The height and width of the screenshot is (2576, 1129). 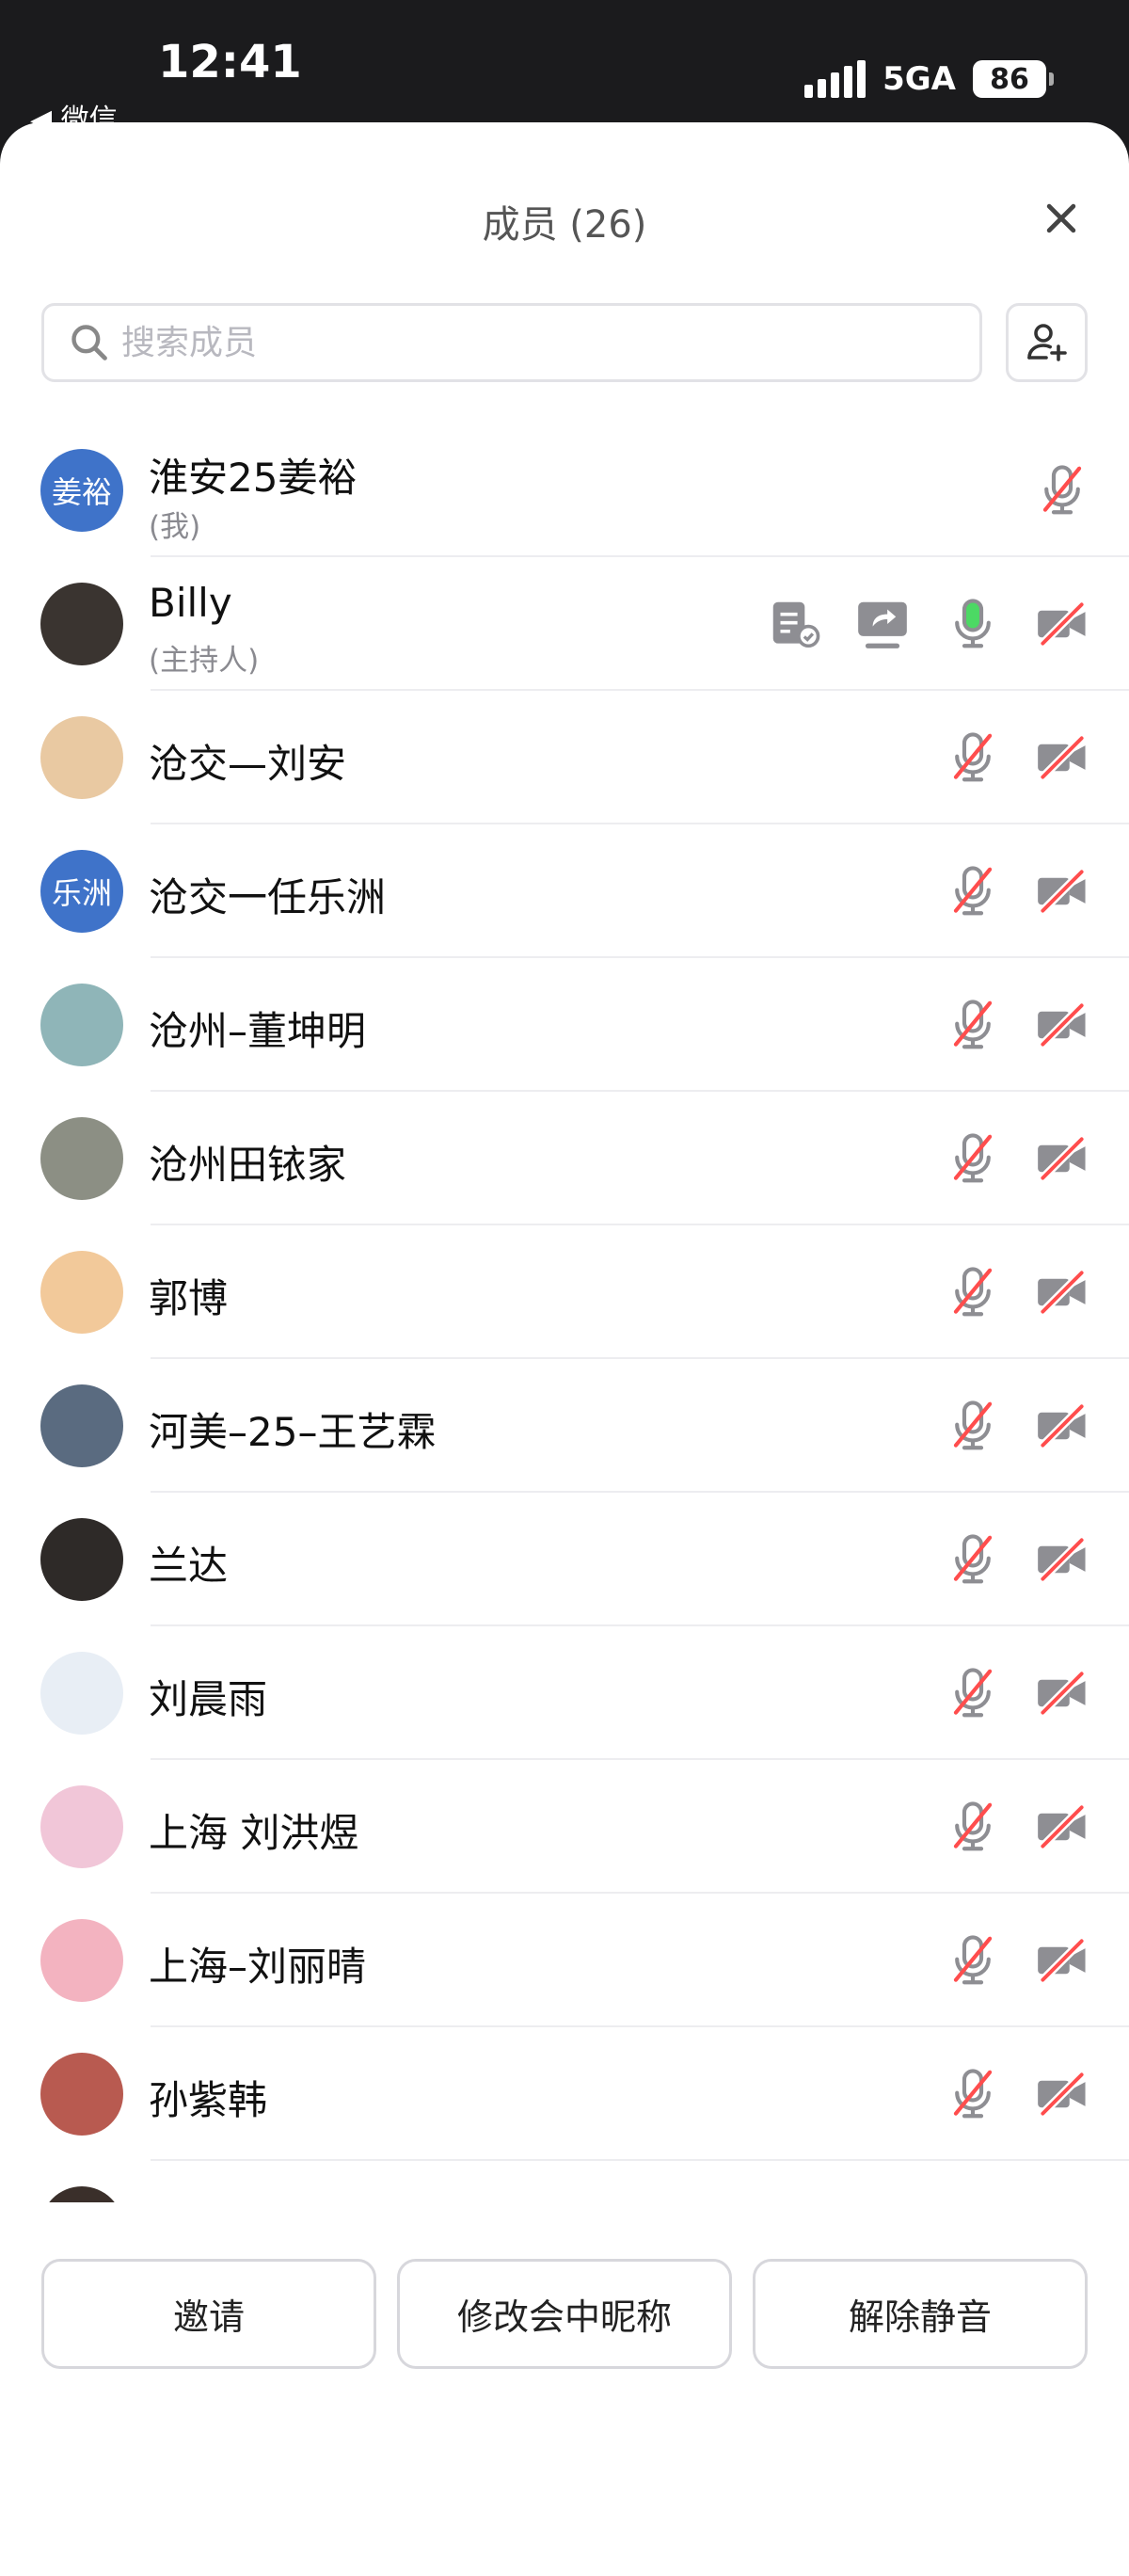 What do you see at coordinates (564, 2094) in the screenshot?
I see `member-row: 孙紫韩` at bounding box center [564, 2094].